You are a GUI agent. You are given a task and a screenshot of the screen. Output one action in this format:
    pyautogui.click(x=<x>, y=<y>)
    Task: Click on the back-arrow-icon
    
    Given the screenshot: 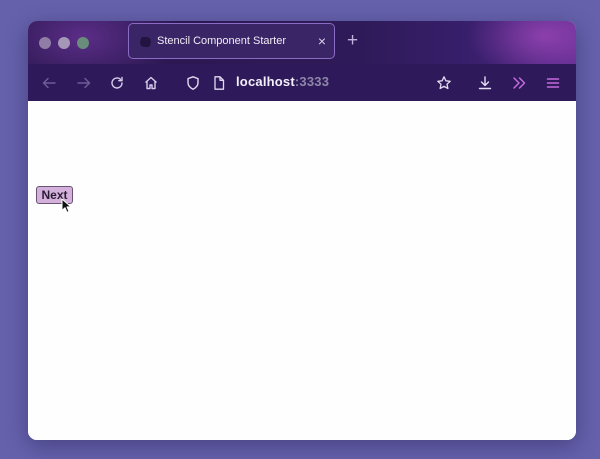 What is the action you would take?
    pyautogui.click(x=49, y=83)
    